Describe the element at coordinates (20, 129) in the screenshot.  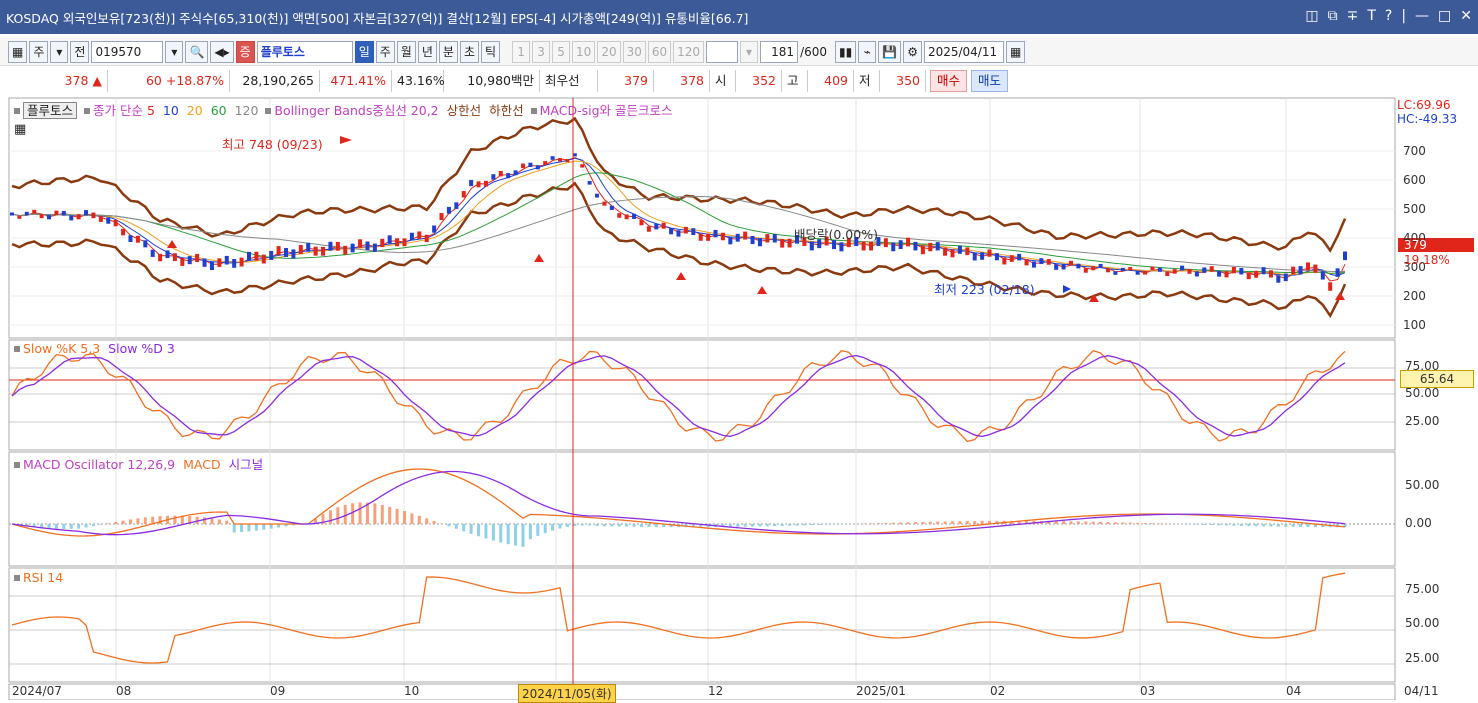
I see `table-icon: ▦` at that location.